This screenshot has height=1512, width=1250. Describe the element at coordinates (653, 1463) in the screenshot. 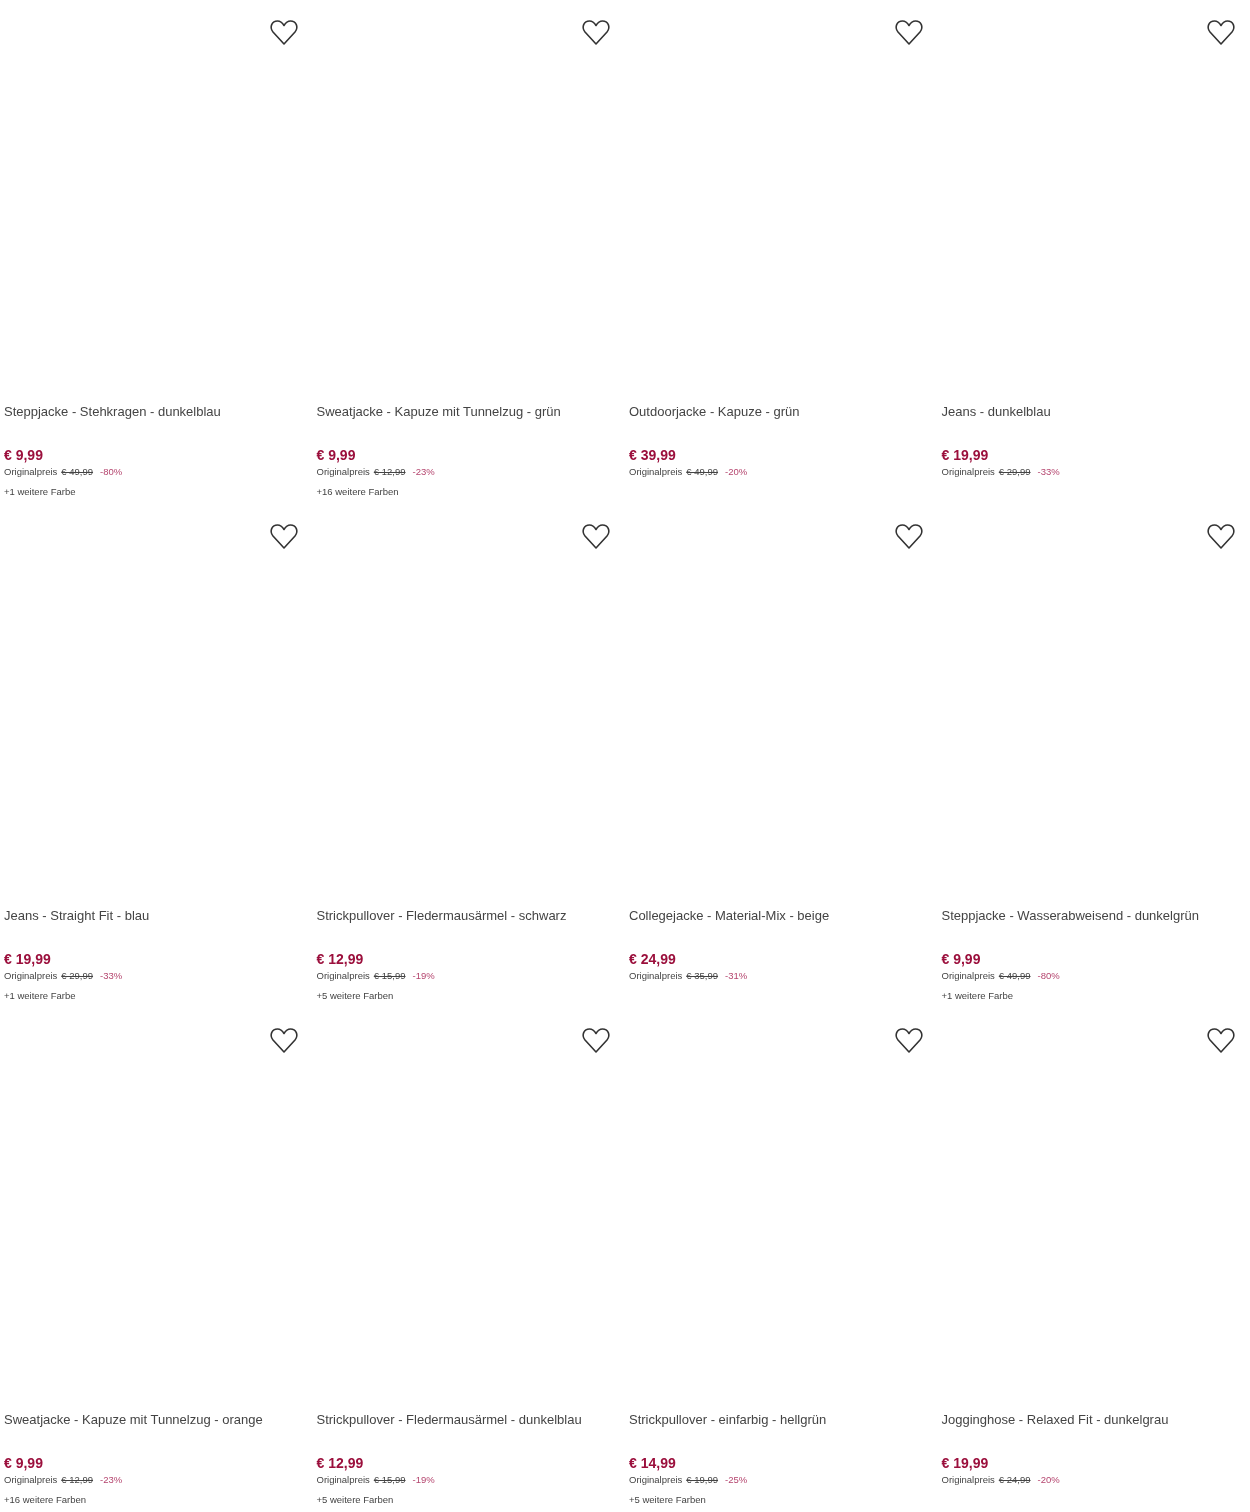

I see `sale-price: € 14,99` at that location.